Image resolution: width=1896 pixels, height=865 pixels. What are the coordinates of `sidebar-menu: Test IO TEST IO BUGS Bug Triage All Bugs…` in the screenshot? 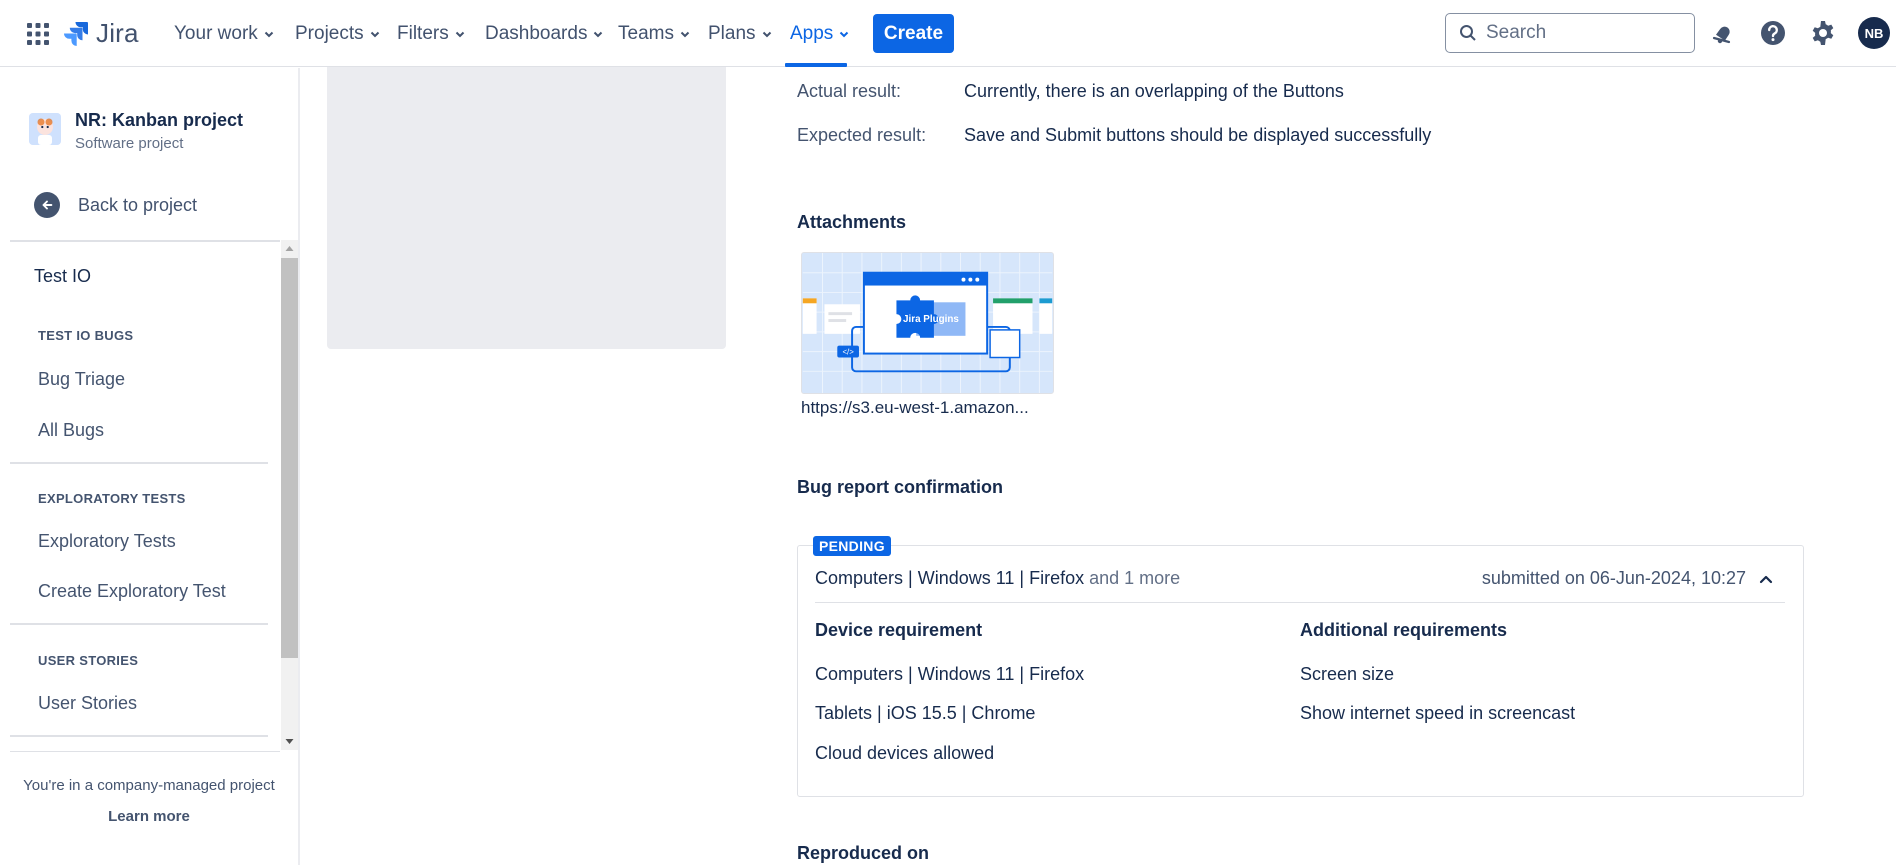 It's located at (145, 497).